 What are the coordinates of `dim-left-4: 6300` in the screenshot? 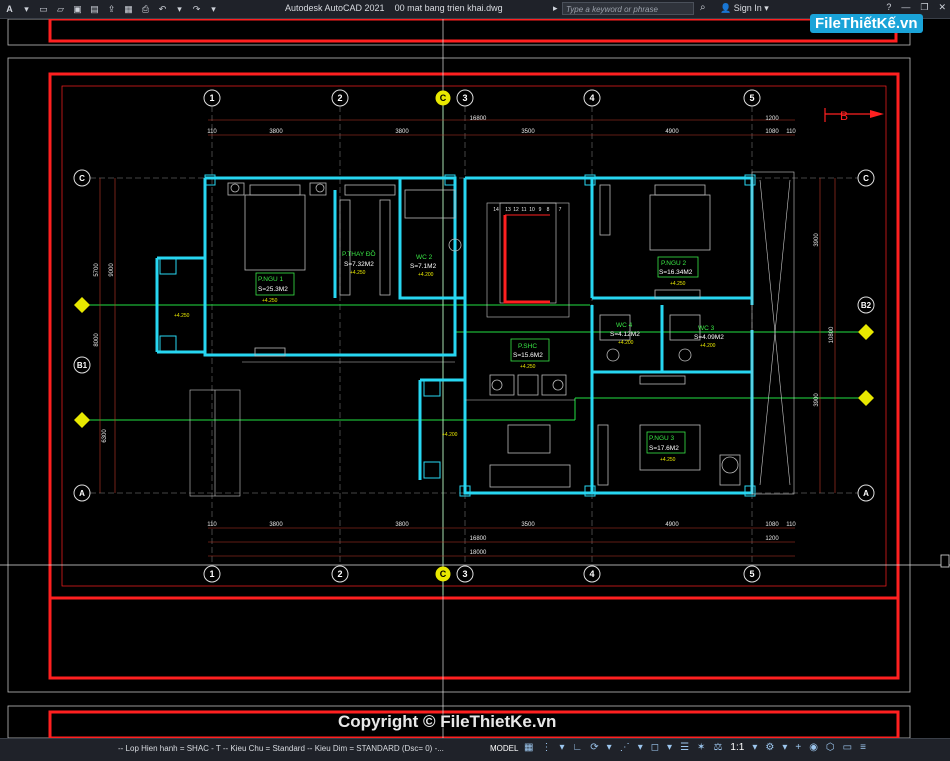 It's located at (105, 436).